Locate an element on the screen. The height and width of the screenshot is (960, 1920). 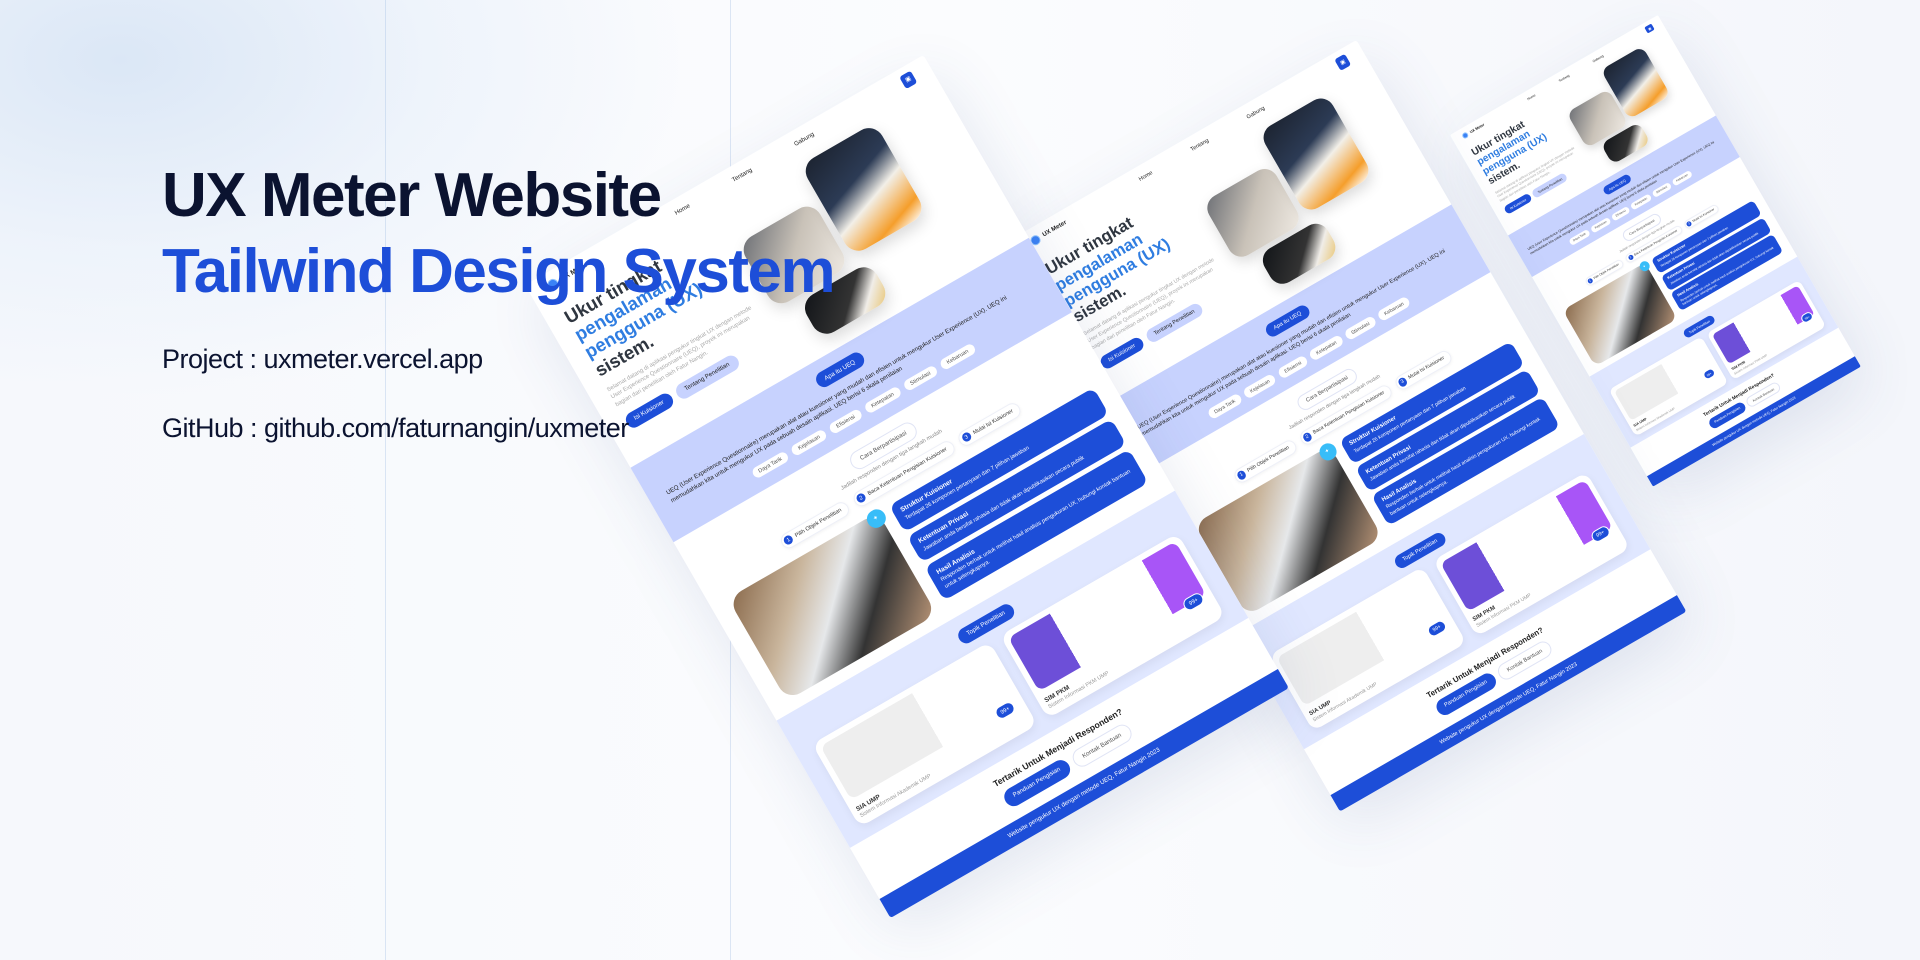
title: UX Meter Website is located at coordinates (412, 195).